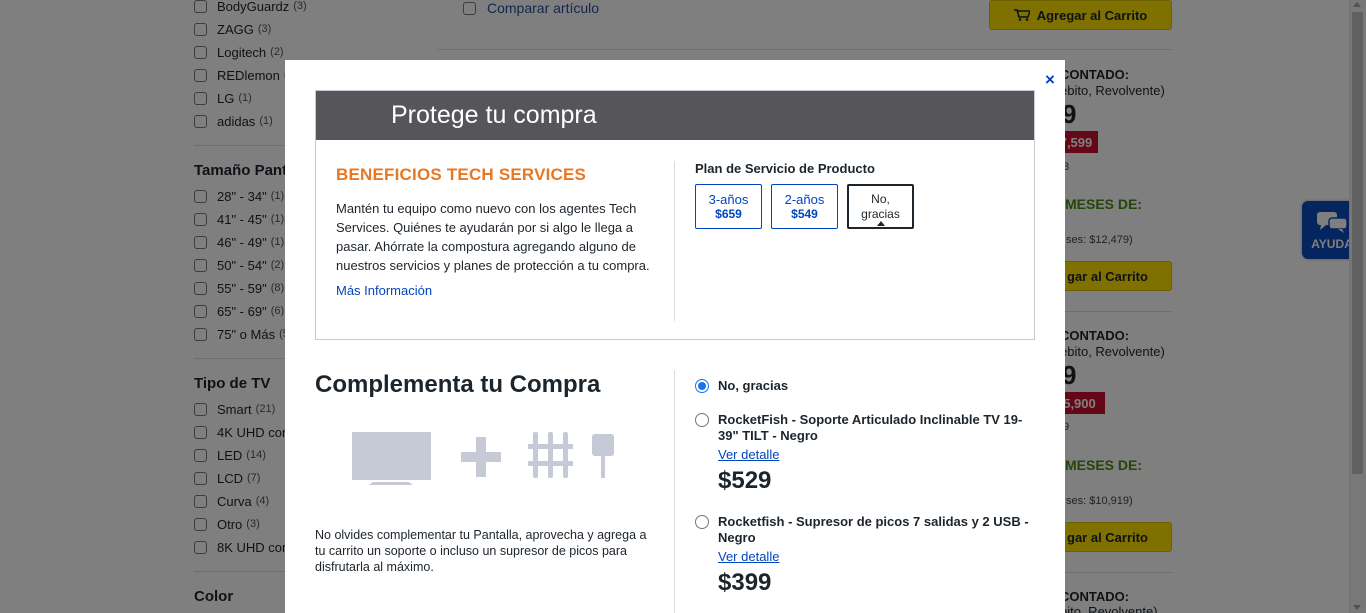 This screenshot has height=613, width=1366. I want to click on tv-icon, so click(391, 458).